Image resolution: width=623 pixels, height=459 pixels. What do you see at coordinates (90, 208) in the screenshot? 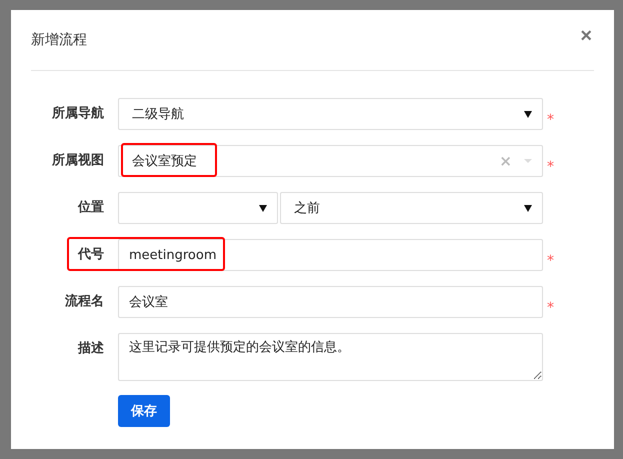
I see `field-label: 位置` at bounding box center [90, 208].